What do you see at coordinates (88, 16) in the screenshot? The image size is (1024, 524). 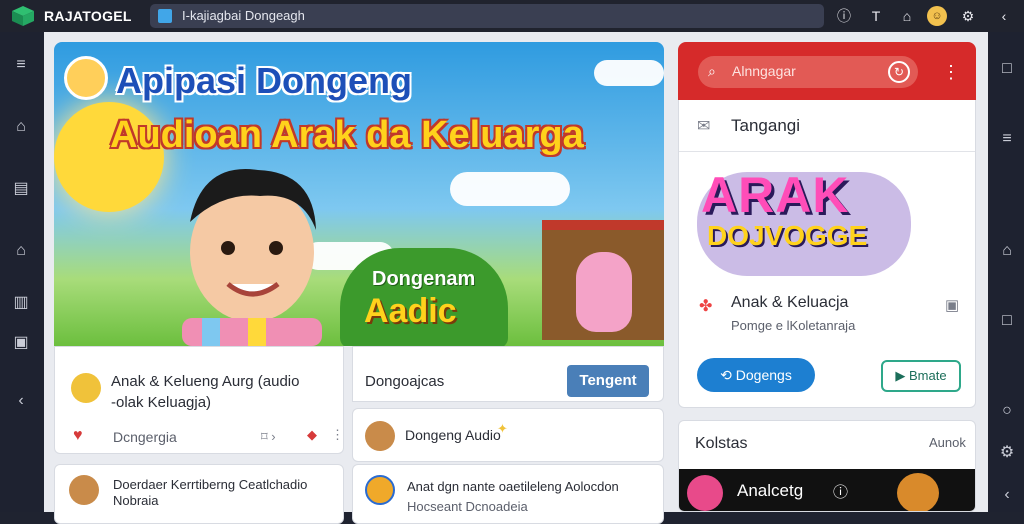 I see `brand-name: RAJATOGEL` at bounding box center [88, 16].